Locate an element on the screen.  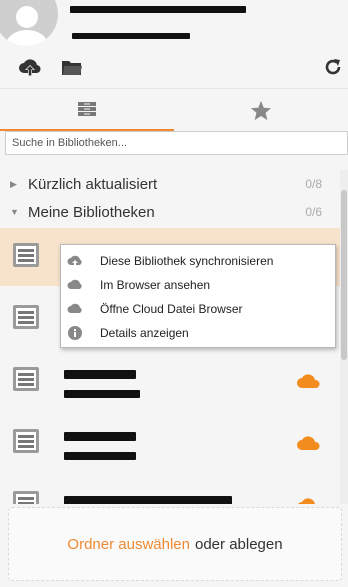
cloud-upload-icon is located at coordinates (30, 67).